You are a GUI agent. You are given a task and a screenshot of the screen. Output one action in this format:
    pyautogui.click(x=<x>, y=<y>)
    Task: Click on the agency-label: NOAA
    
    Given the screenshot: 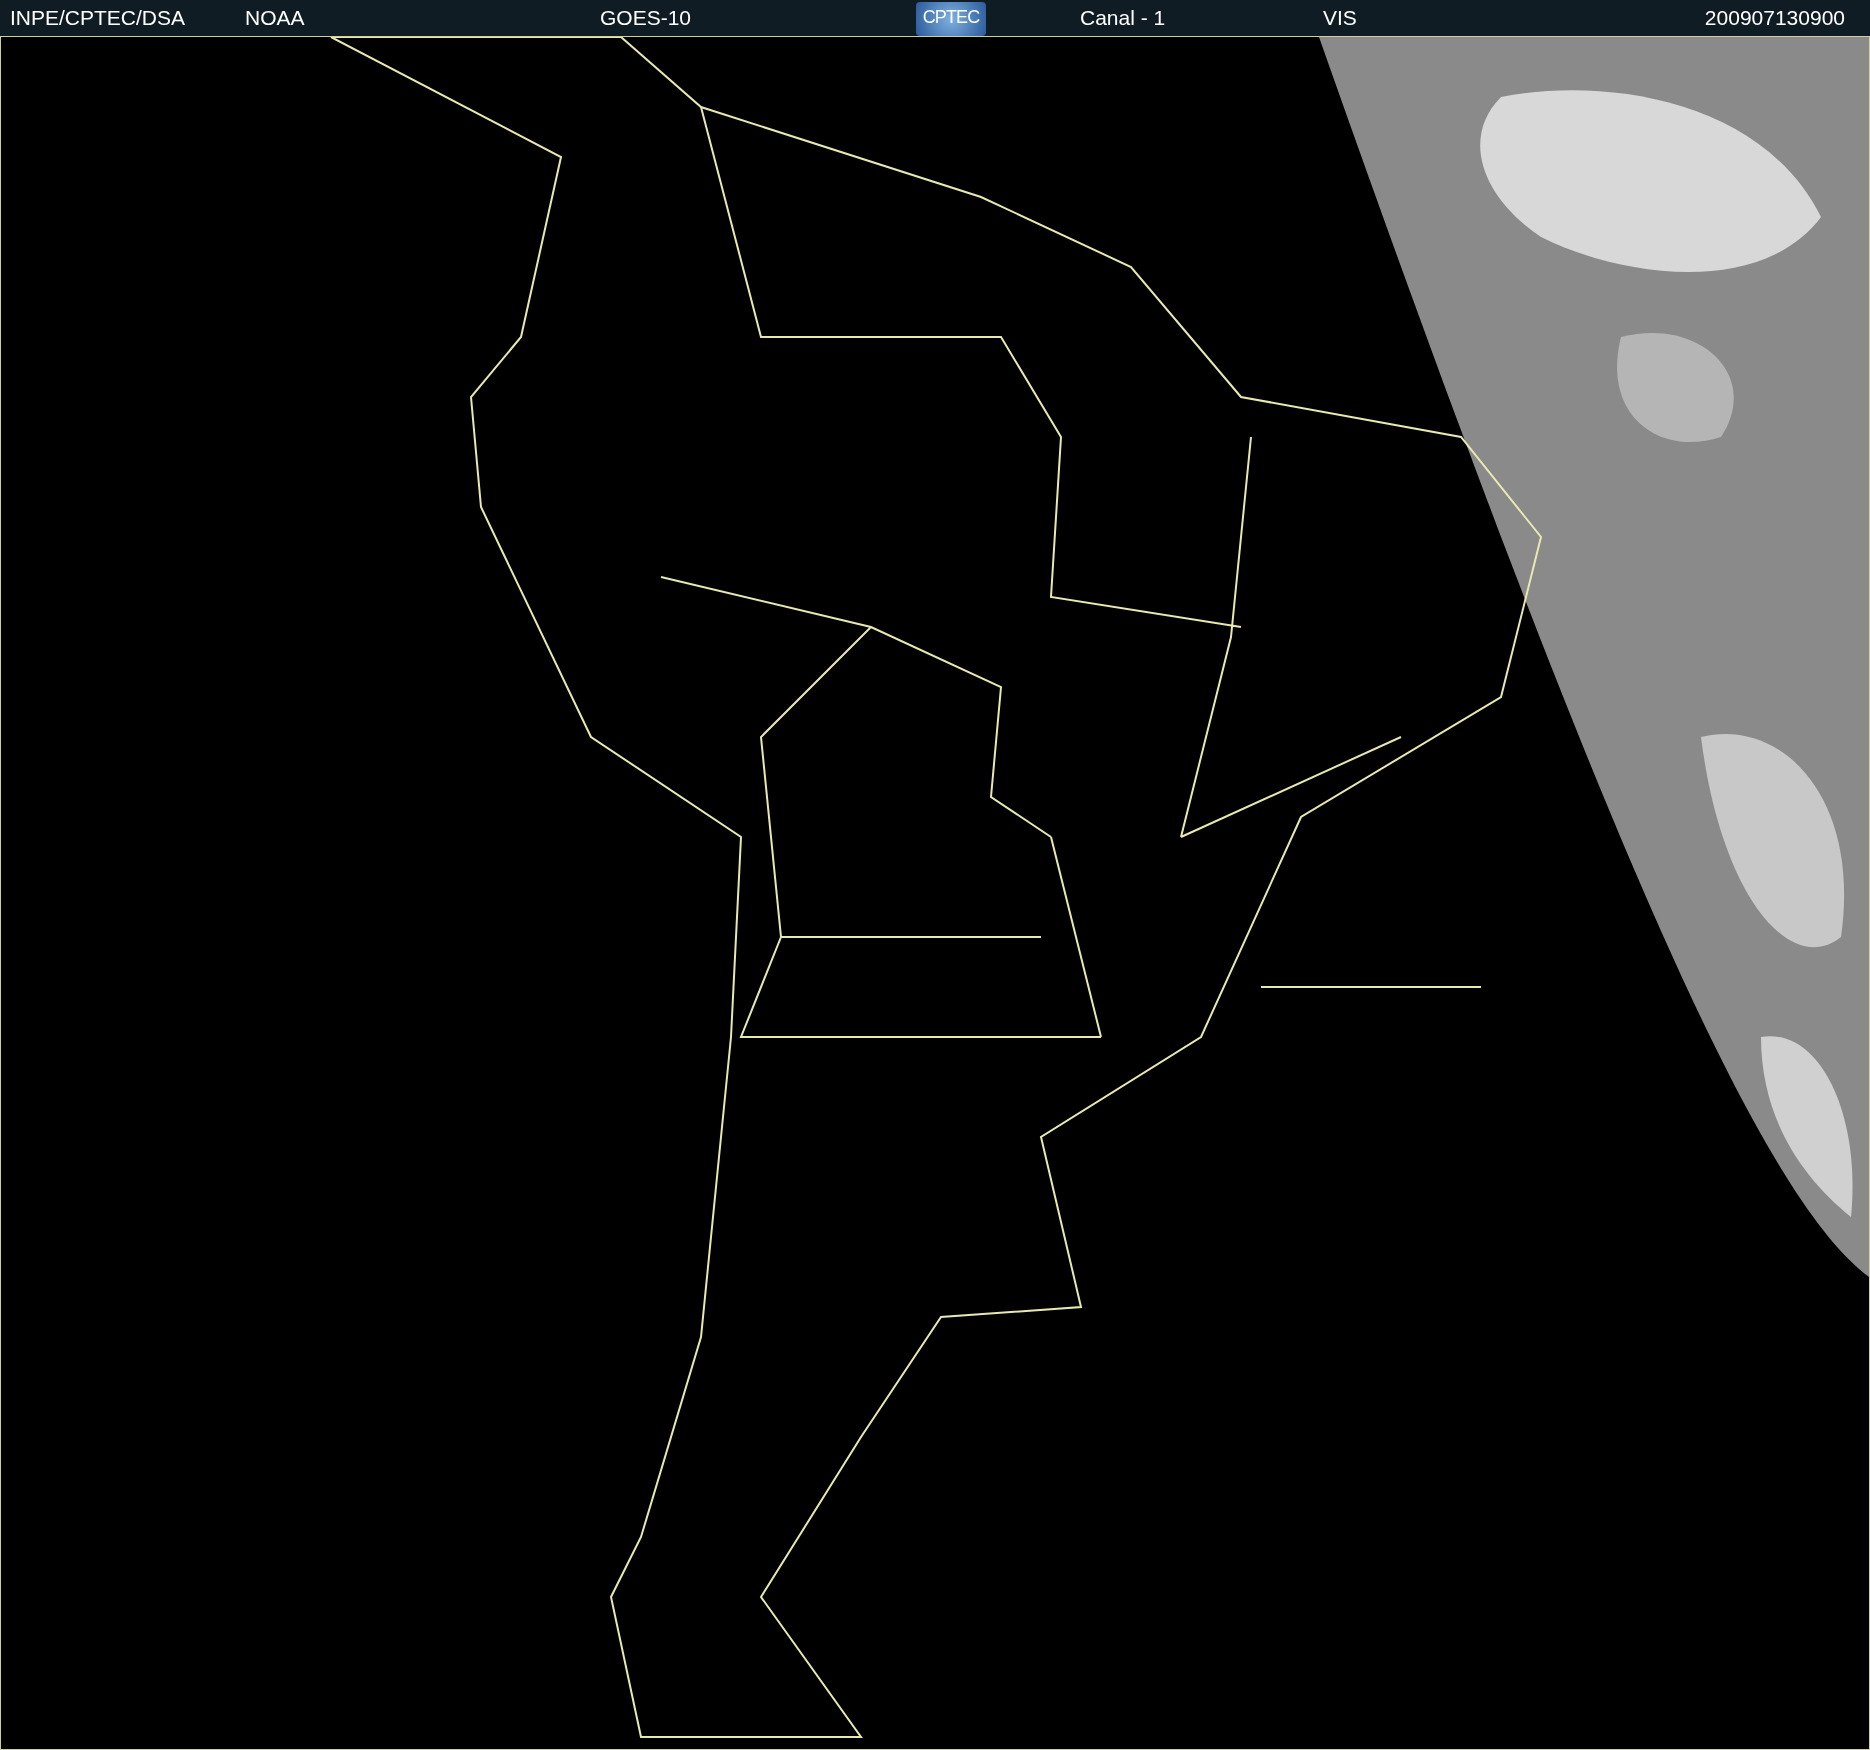 What is the action you would take?
    pyautogui.click(x=275, y=18)
    